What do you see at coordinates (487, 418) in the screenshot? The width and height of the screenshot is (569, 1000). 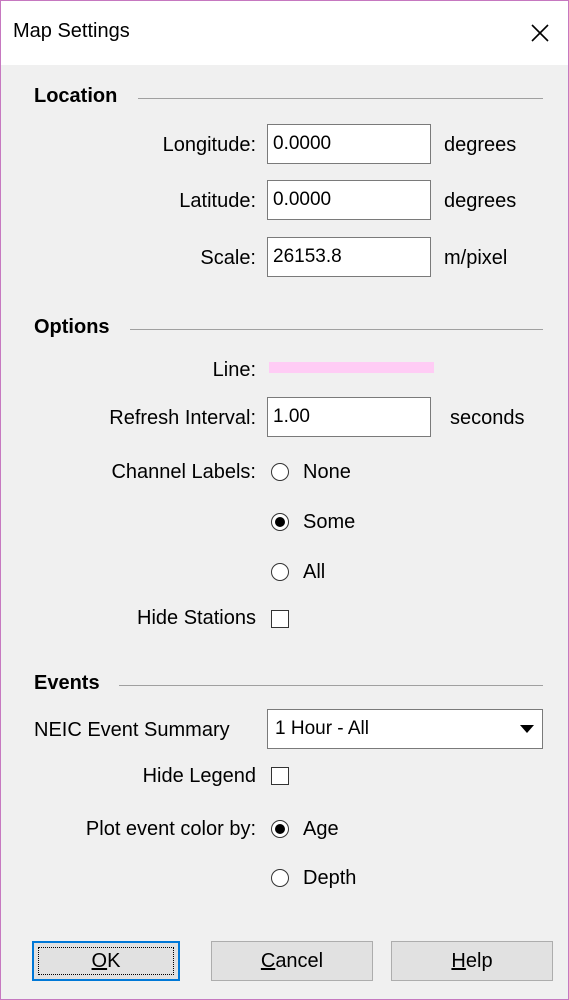 I see `refresh-interval-unit: seconds` at bounding box center [487, 418].